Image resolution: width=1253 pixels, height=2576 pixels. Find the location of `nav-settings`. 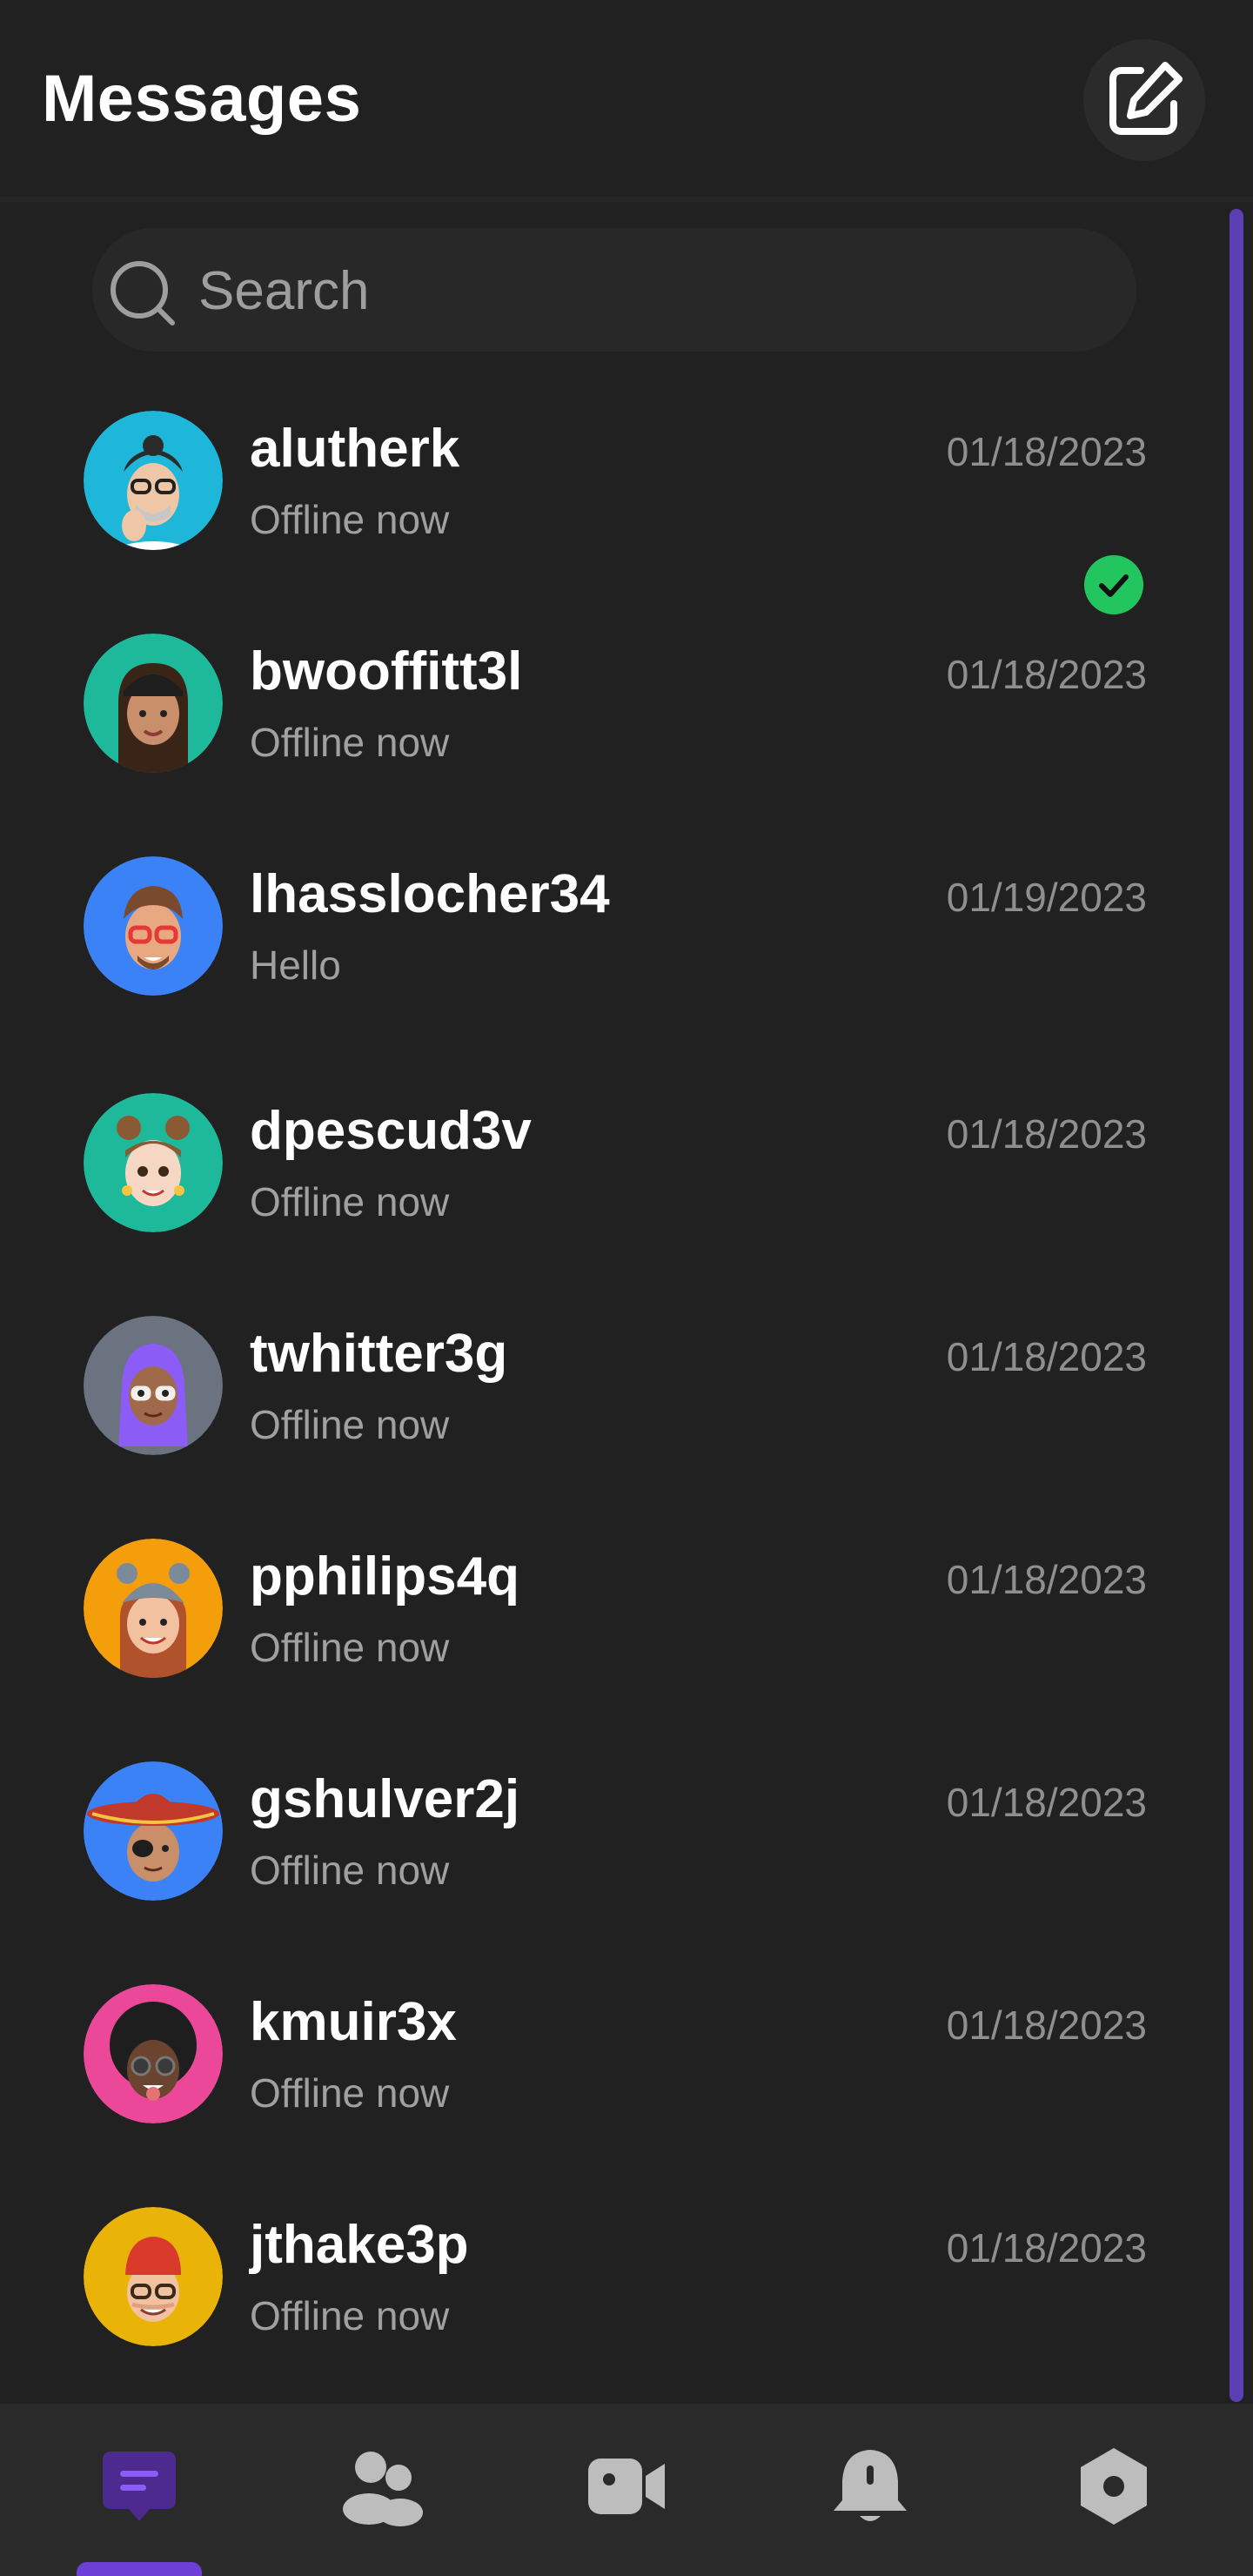

nav-settings is located at coordinates (1114, 2486).